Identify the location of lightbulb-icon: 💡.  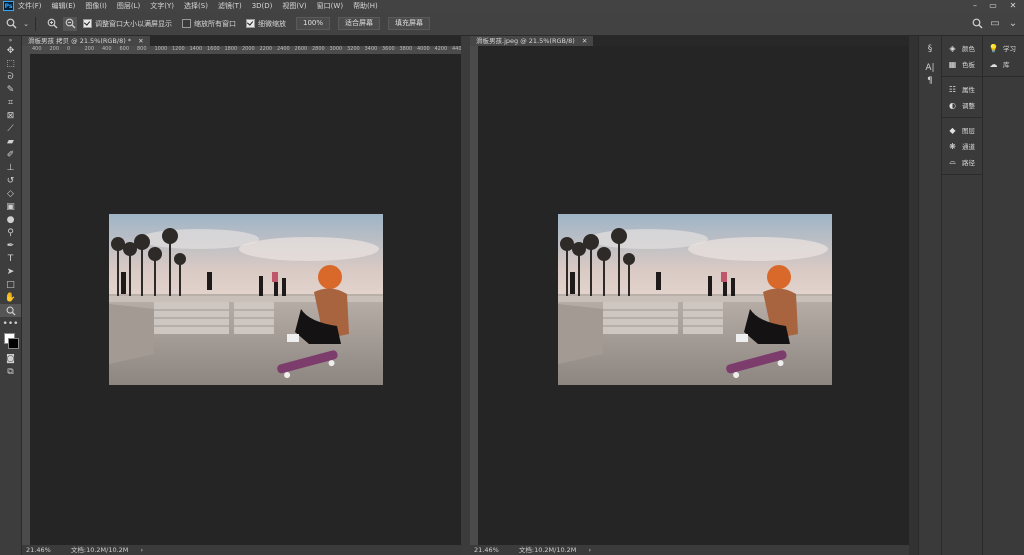
(993, 48).